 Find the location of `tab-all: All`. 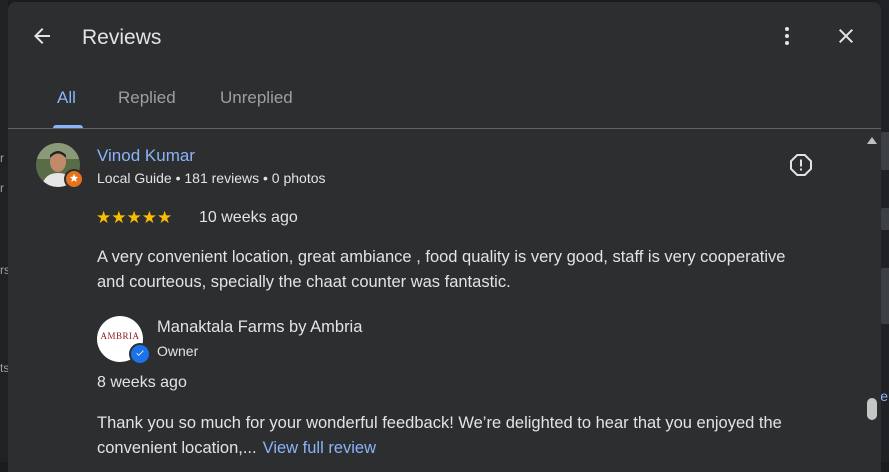

tab-all: All is located at coordinates (66, 98).